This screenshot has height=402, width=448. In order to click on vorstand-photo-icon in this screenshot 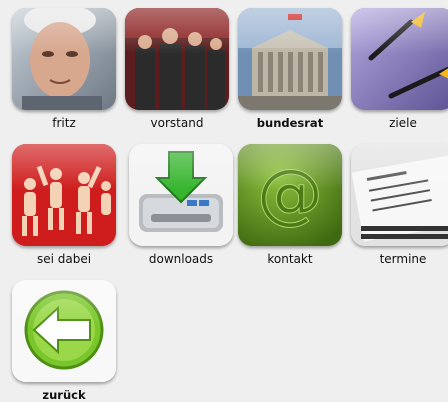, I will do `click(177, 59)`.